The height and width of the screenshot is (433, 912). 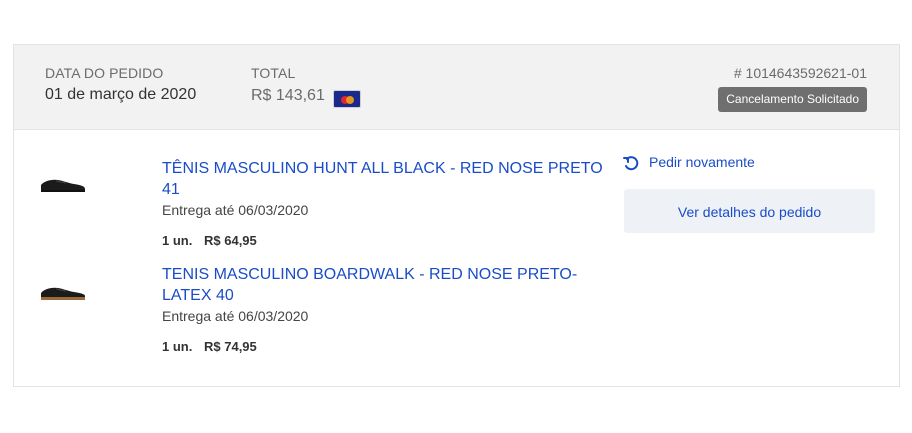 What do you see at coordinates (702, 162) in the screenshot?
I see `reorder-label: Pedir novamente` at bounding box center [702, 162].